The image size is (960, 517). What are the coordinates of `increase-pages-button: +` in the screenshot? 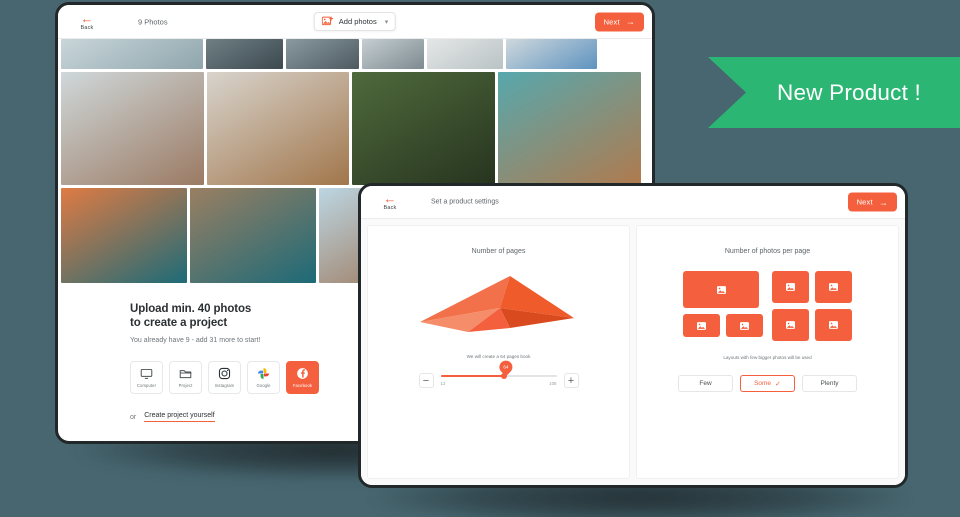 It's located at (571, 380).